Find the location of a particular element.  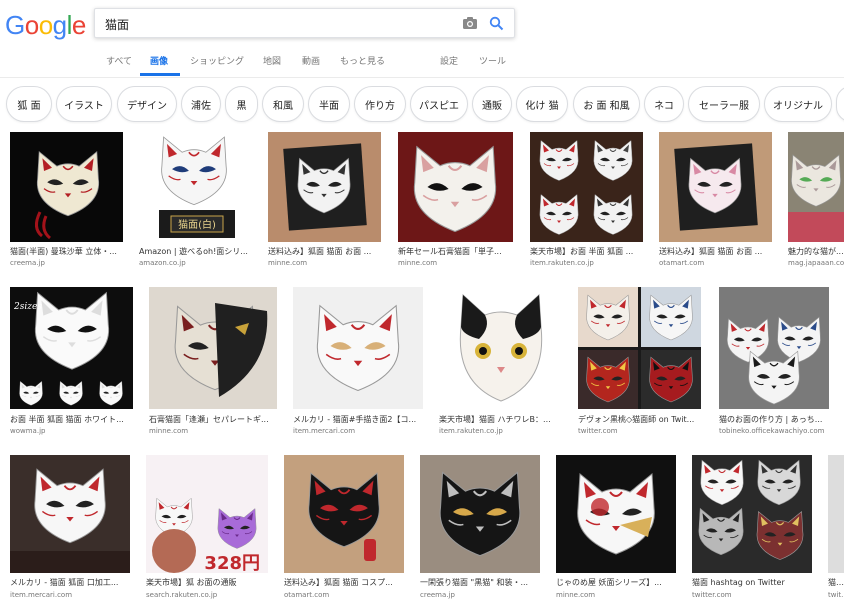

chip: オリジナル is located at coordinates (798, 104).